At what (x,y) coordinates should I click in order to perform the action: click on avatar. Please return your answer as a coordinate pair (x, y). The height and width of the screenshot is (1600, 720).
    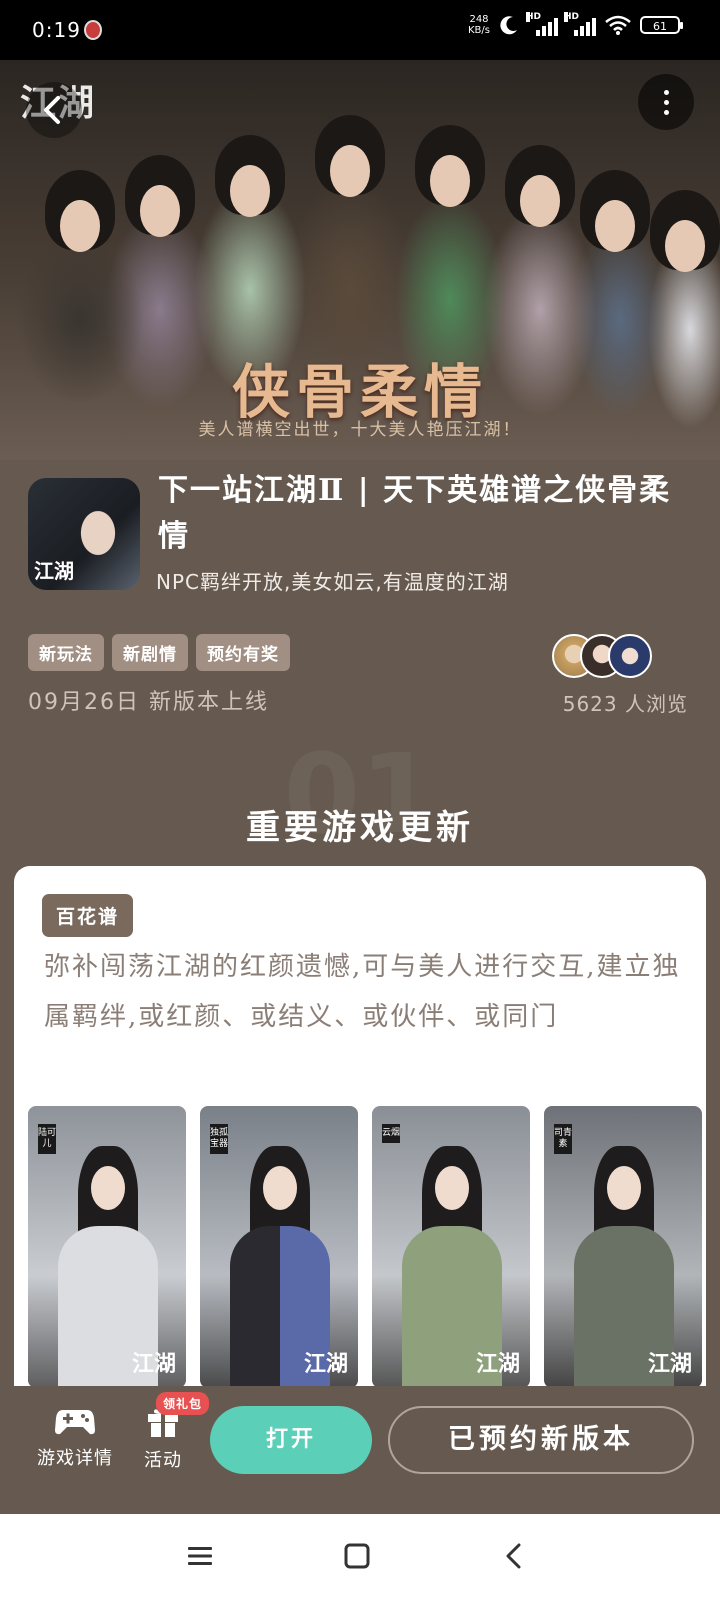
    Looking at the image, I should click on (630, 656).